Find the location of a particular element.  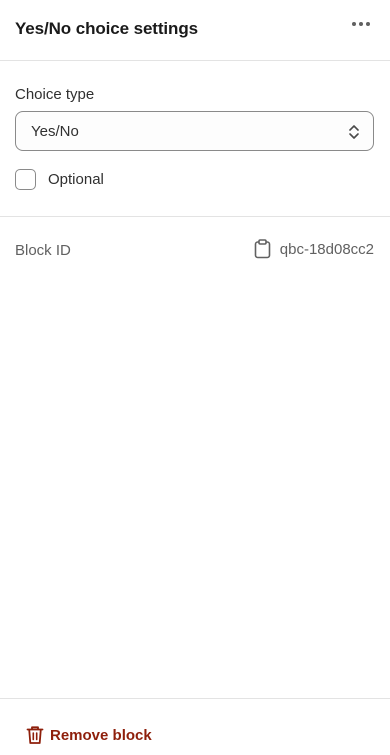

panel-header: Yes/No choice settings is located at coordinates (195, 30).